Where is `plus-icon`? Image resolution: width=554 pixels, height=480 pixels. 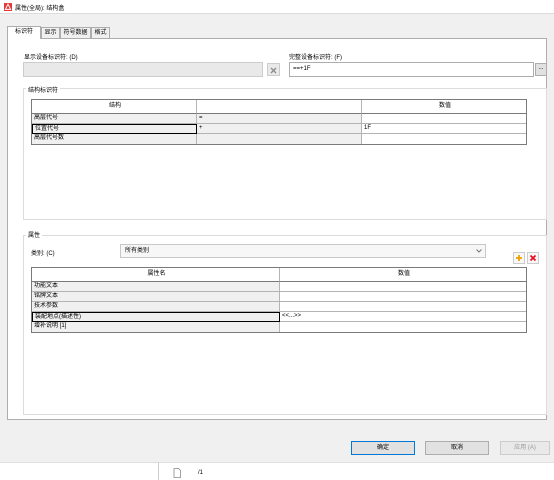
plus-icon is located at coordinates (519, 258).